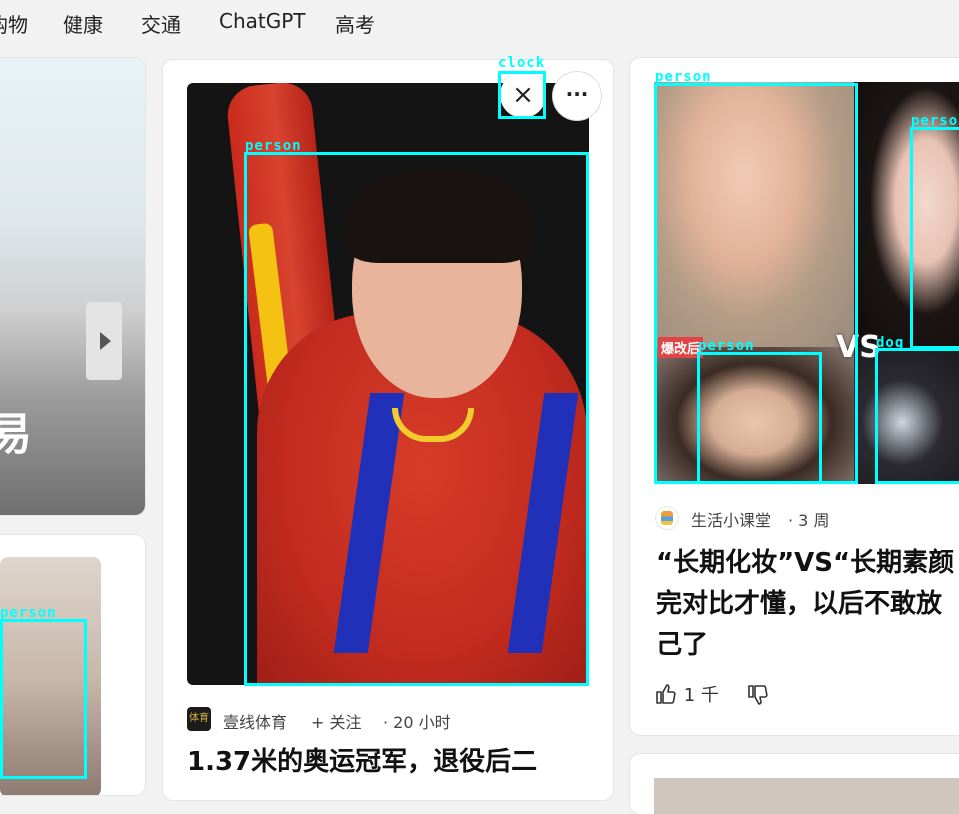 The image size is (959, 814). What do you see at coordinates (104, 341) in the screenshot?
I see `carousel-next-button` at bounding box center [104, 341].